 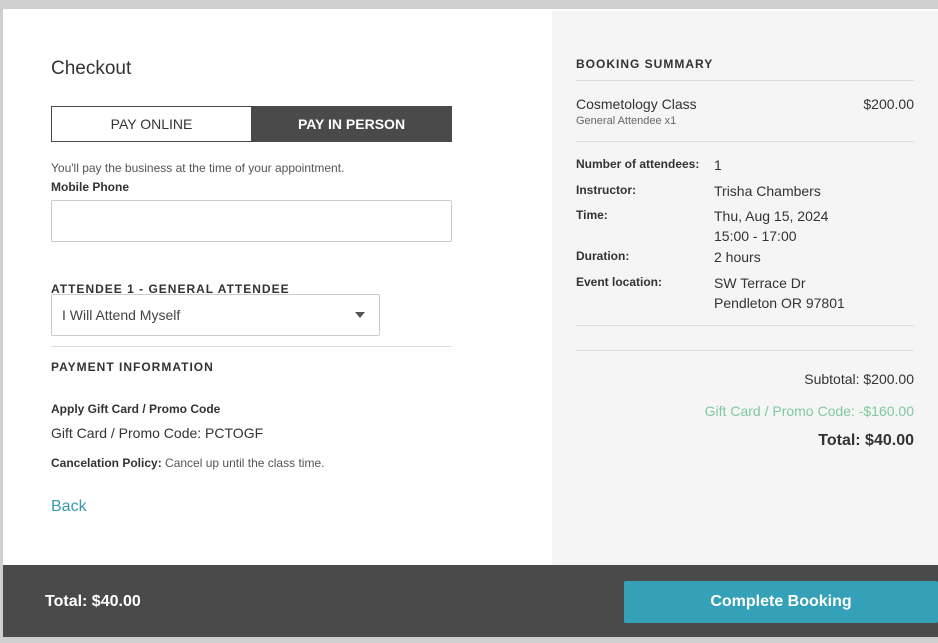 What do you see at coordinates (603, 256) in the screenshot?
I see `detail-key: Duration:` at bounding box center [603, 256].